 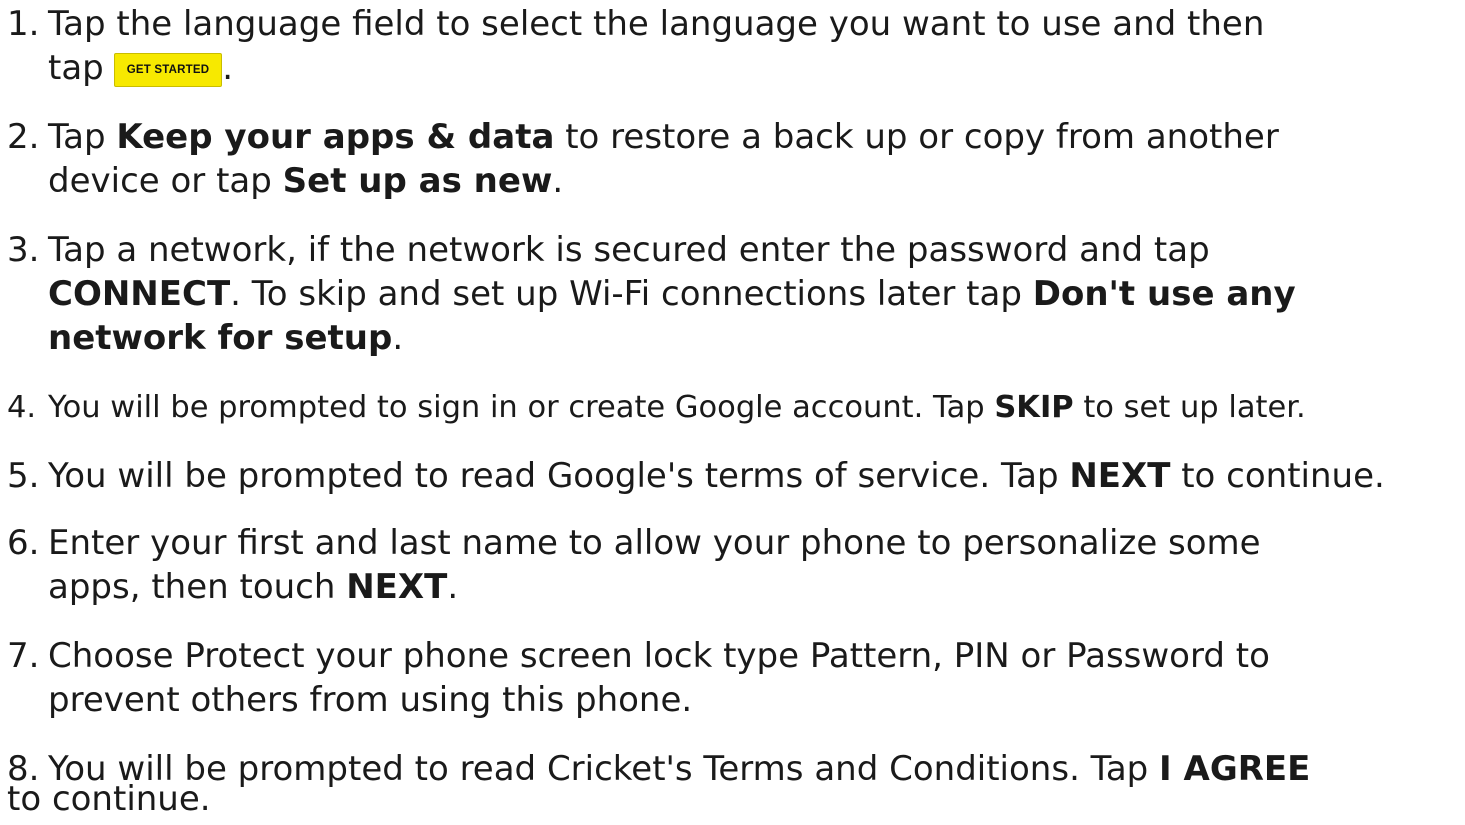 I want to click on get-started-button: GET STARTED, so click(x=168, y=70).